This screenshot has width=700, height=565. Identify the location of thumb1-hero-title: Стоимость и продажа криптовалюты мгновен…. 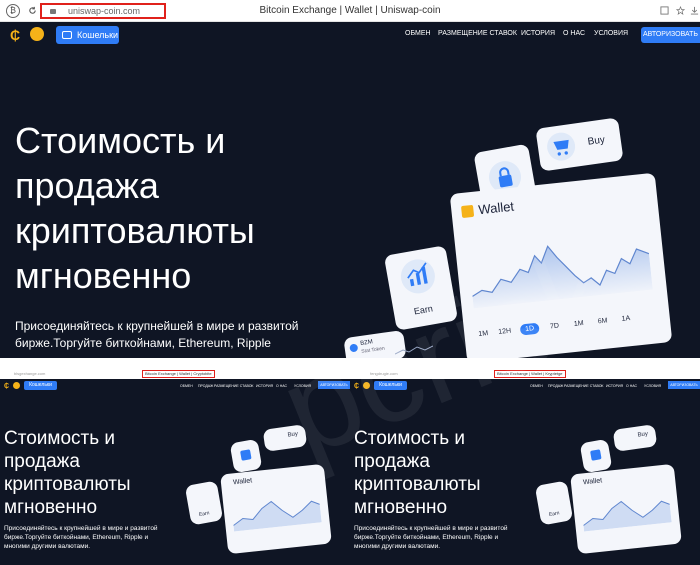
(67, 473).